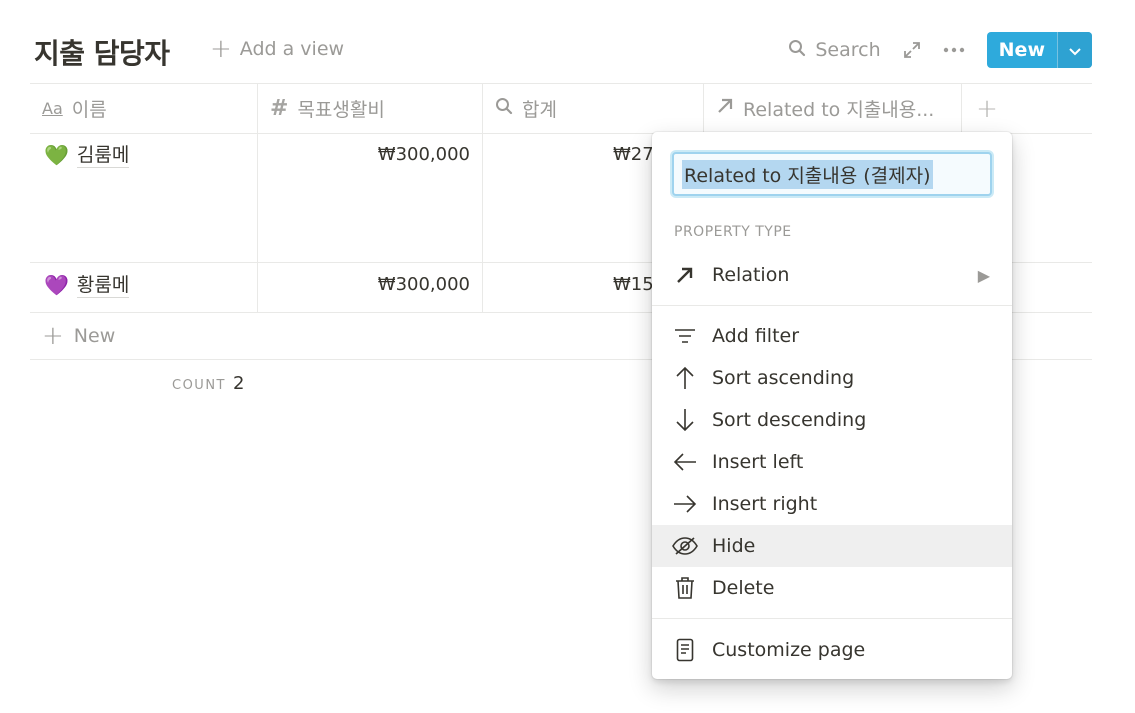 Image resolution: width=1135 pixels, height=713 pixels. I want to click on menu-item-label: Insert left, so click(758, 462).